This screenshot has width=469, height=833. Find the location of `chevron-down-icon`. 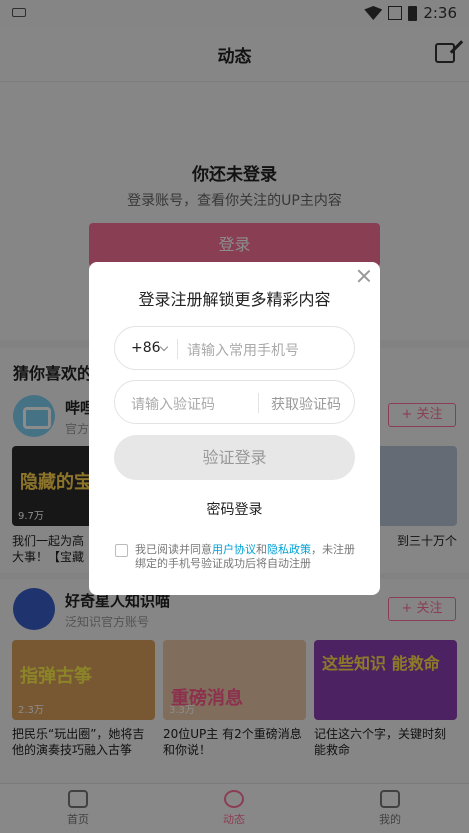

chevron-down-icon is located at coordinates (164, 347).